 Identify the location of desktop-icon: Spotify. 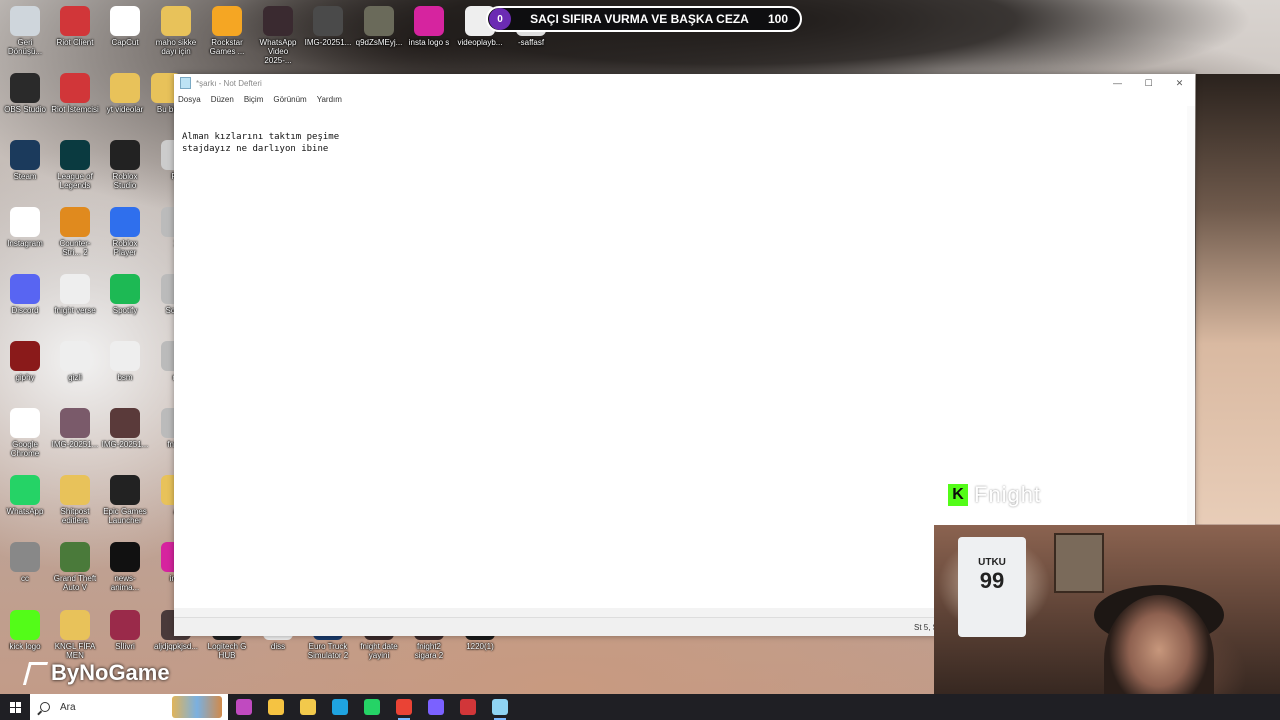
(125, 294).